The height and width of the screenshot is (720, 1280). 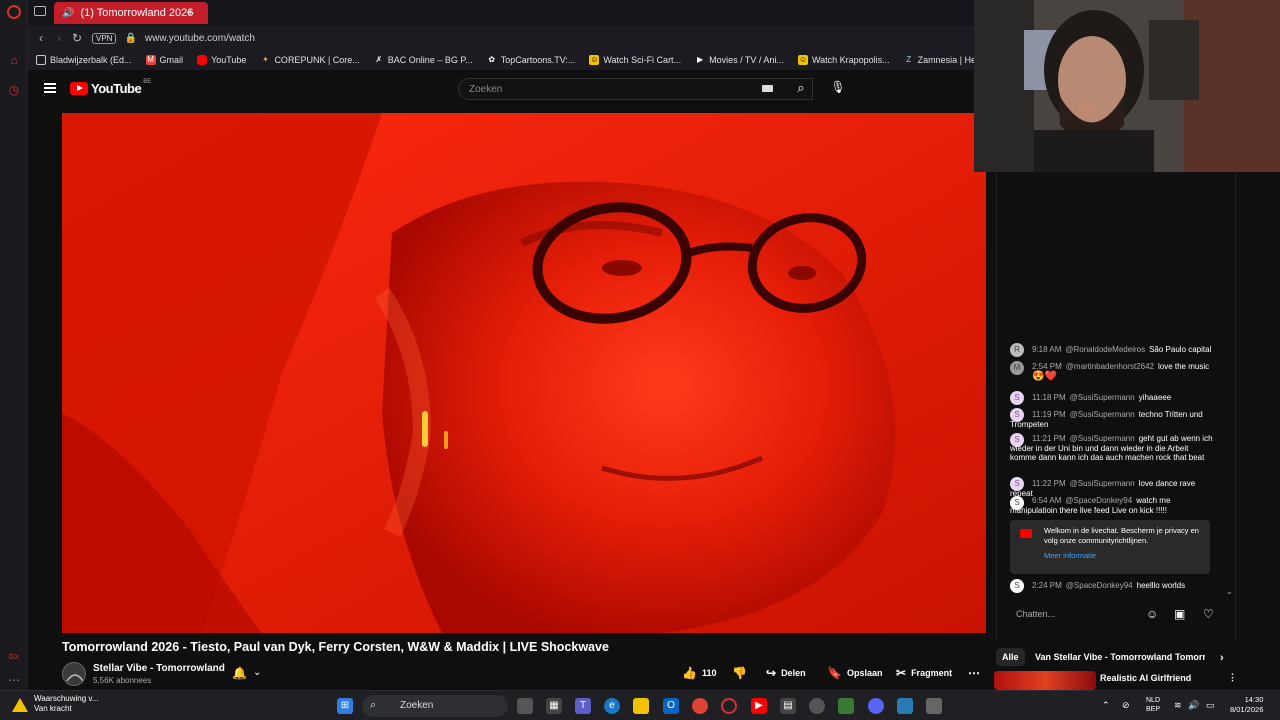 What do you see at coordinates (1049, 414) in the screenshot?
I see `chat-time: 11:19 PM` at bounding box center [1049, 414].